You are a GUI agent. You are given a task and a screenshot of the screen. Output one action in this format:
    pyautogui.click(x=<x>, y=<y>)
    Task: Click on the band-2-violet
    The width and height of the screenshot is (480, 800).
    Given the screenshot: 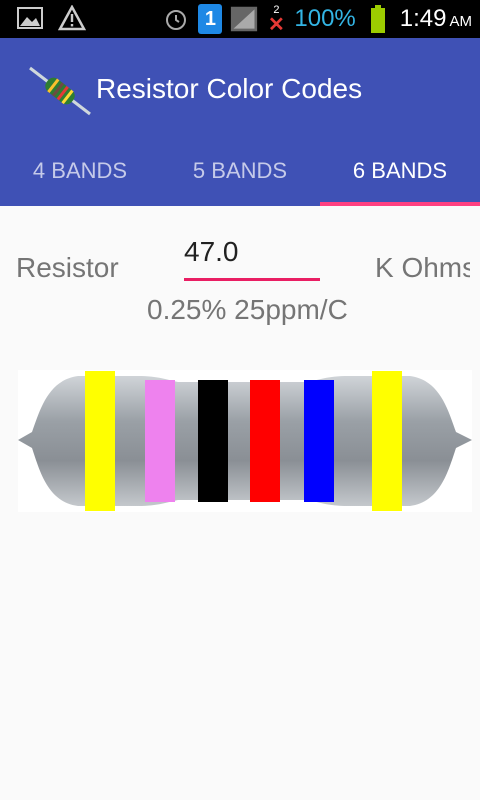 What is the action you would take?
    pyautogui.click(x=160, y=441)
    